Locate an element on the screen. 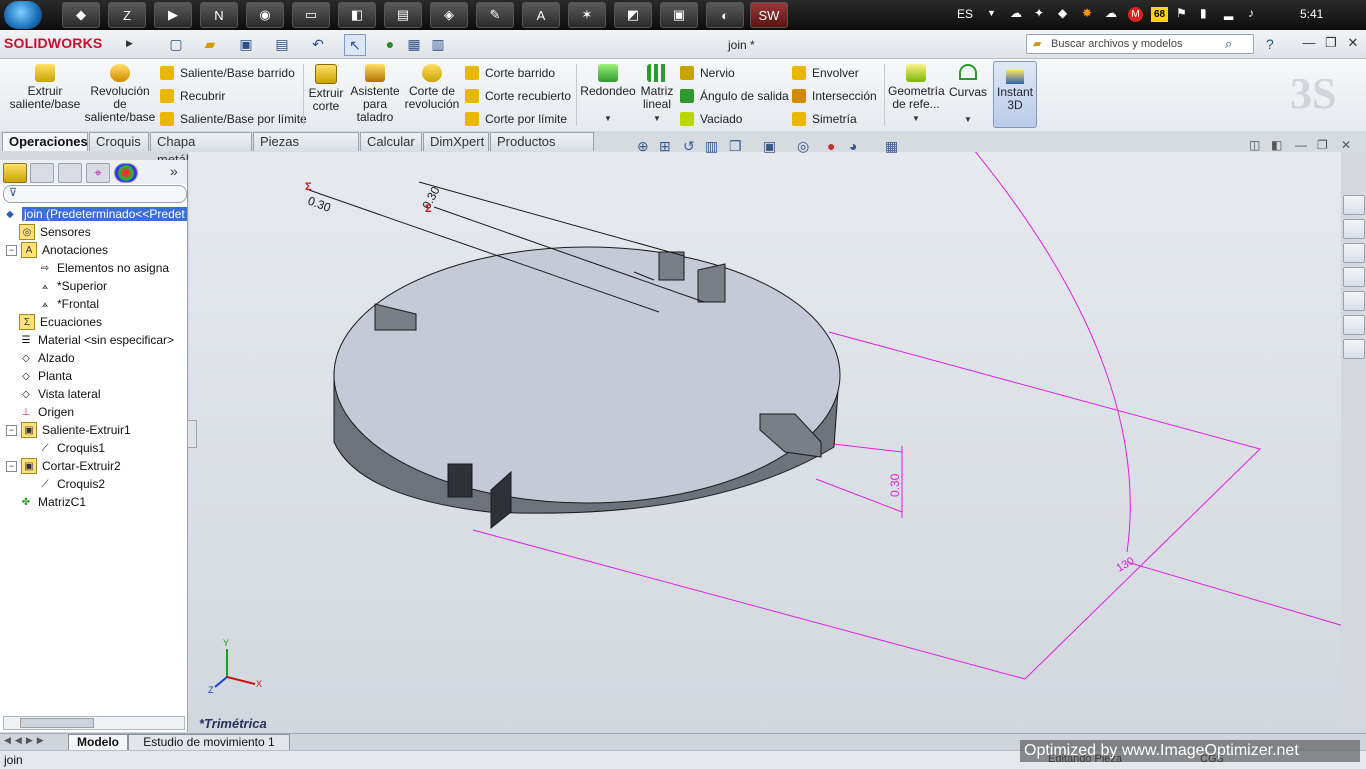 The height and width of the screenshot is (769, 1366). lofted-cut-button: Corte recubierto is located at coordinates (518, 96).